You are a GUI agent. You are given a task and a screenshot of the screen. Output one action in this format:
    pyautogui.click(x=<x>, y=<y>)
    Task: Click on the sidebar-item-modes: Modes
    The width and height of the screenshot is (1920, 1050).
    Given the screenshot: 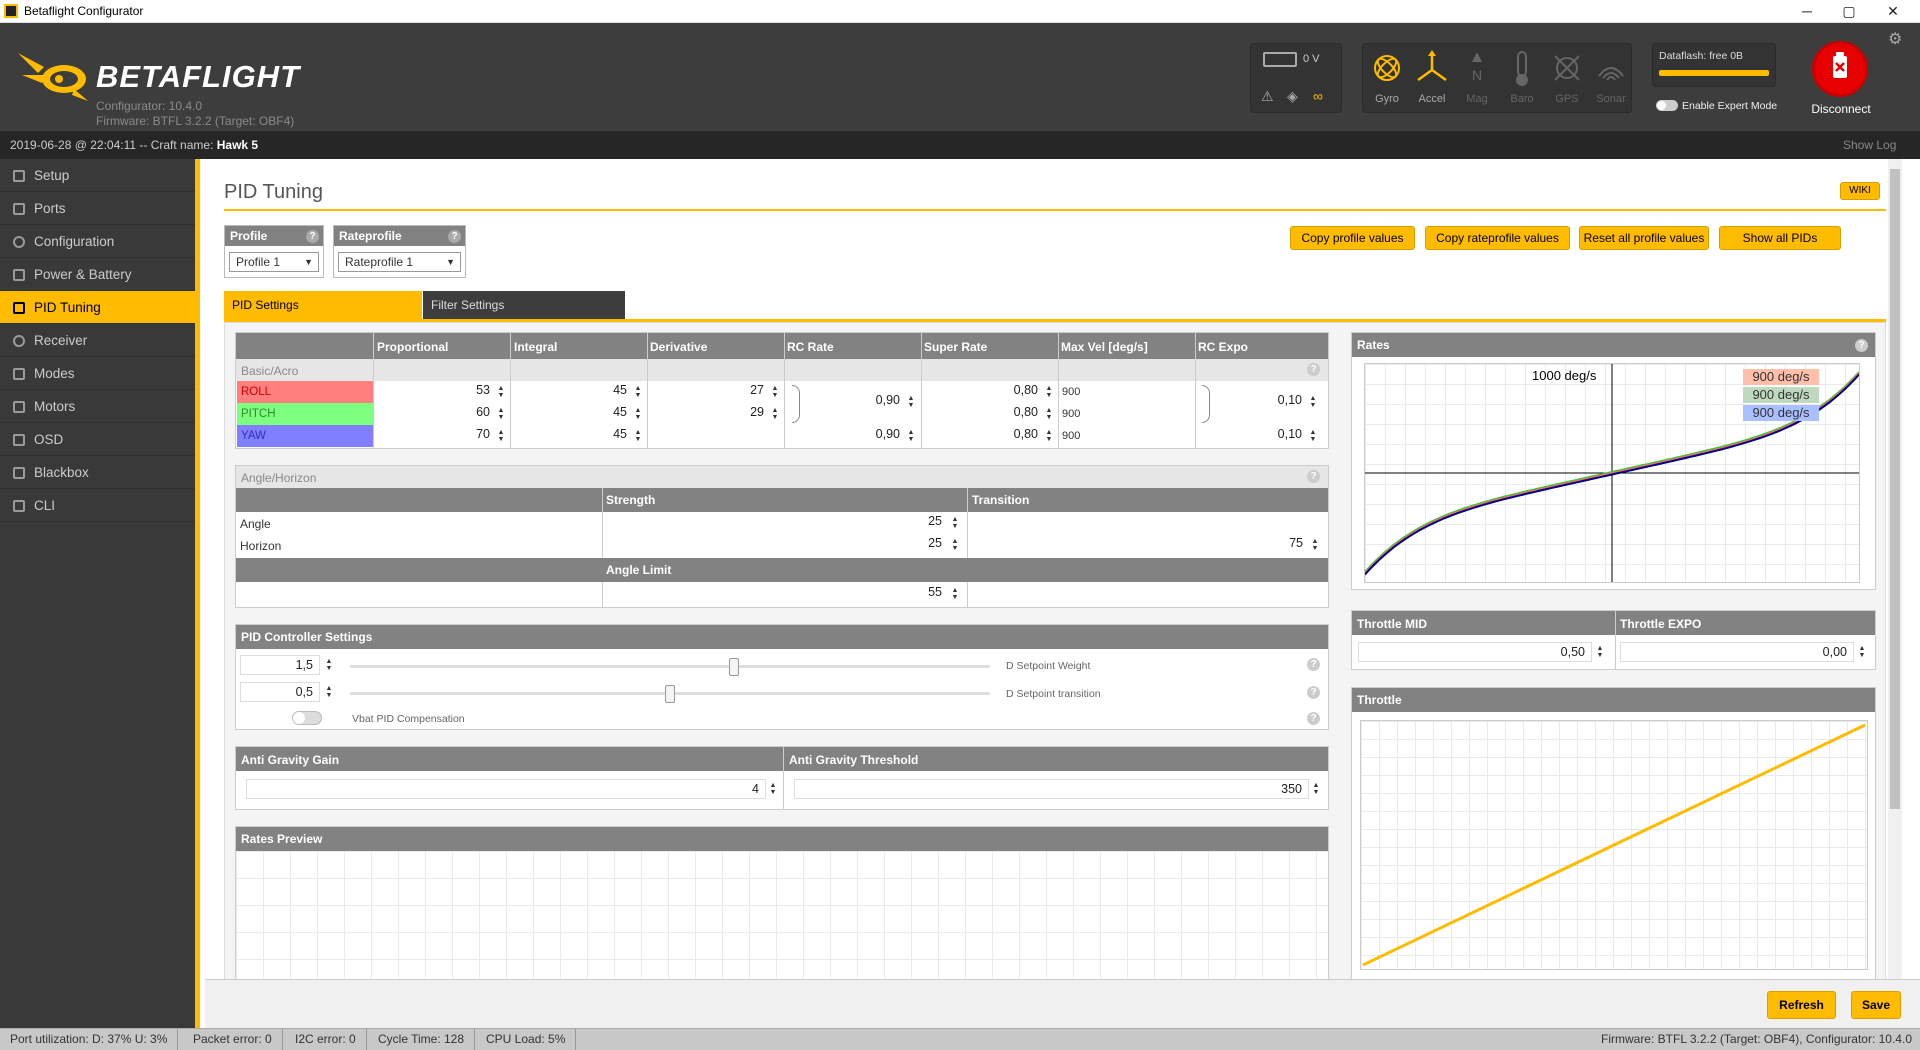 What is the action you would take?
    pyautogui.click(x=97, y=373)
    